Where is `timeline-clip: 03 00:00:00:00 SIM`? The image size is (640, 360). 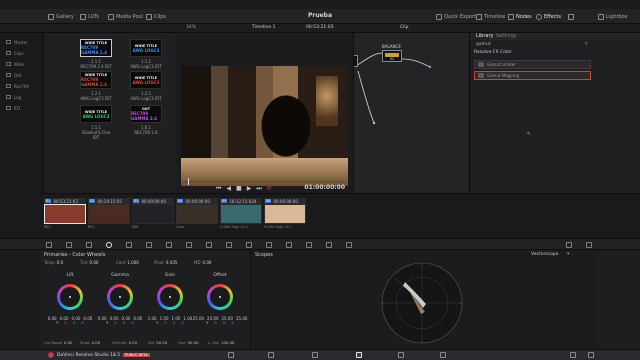 timeline-clip: 03 00:00:00:00 SIM is located at coordinates (153, 215).